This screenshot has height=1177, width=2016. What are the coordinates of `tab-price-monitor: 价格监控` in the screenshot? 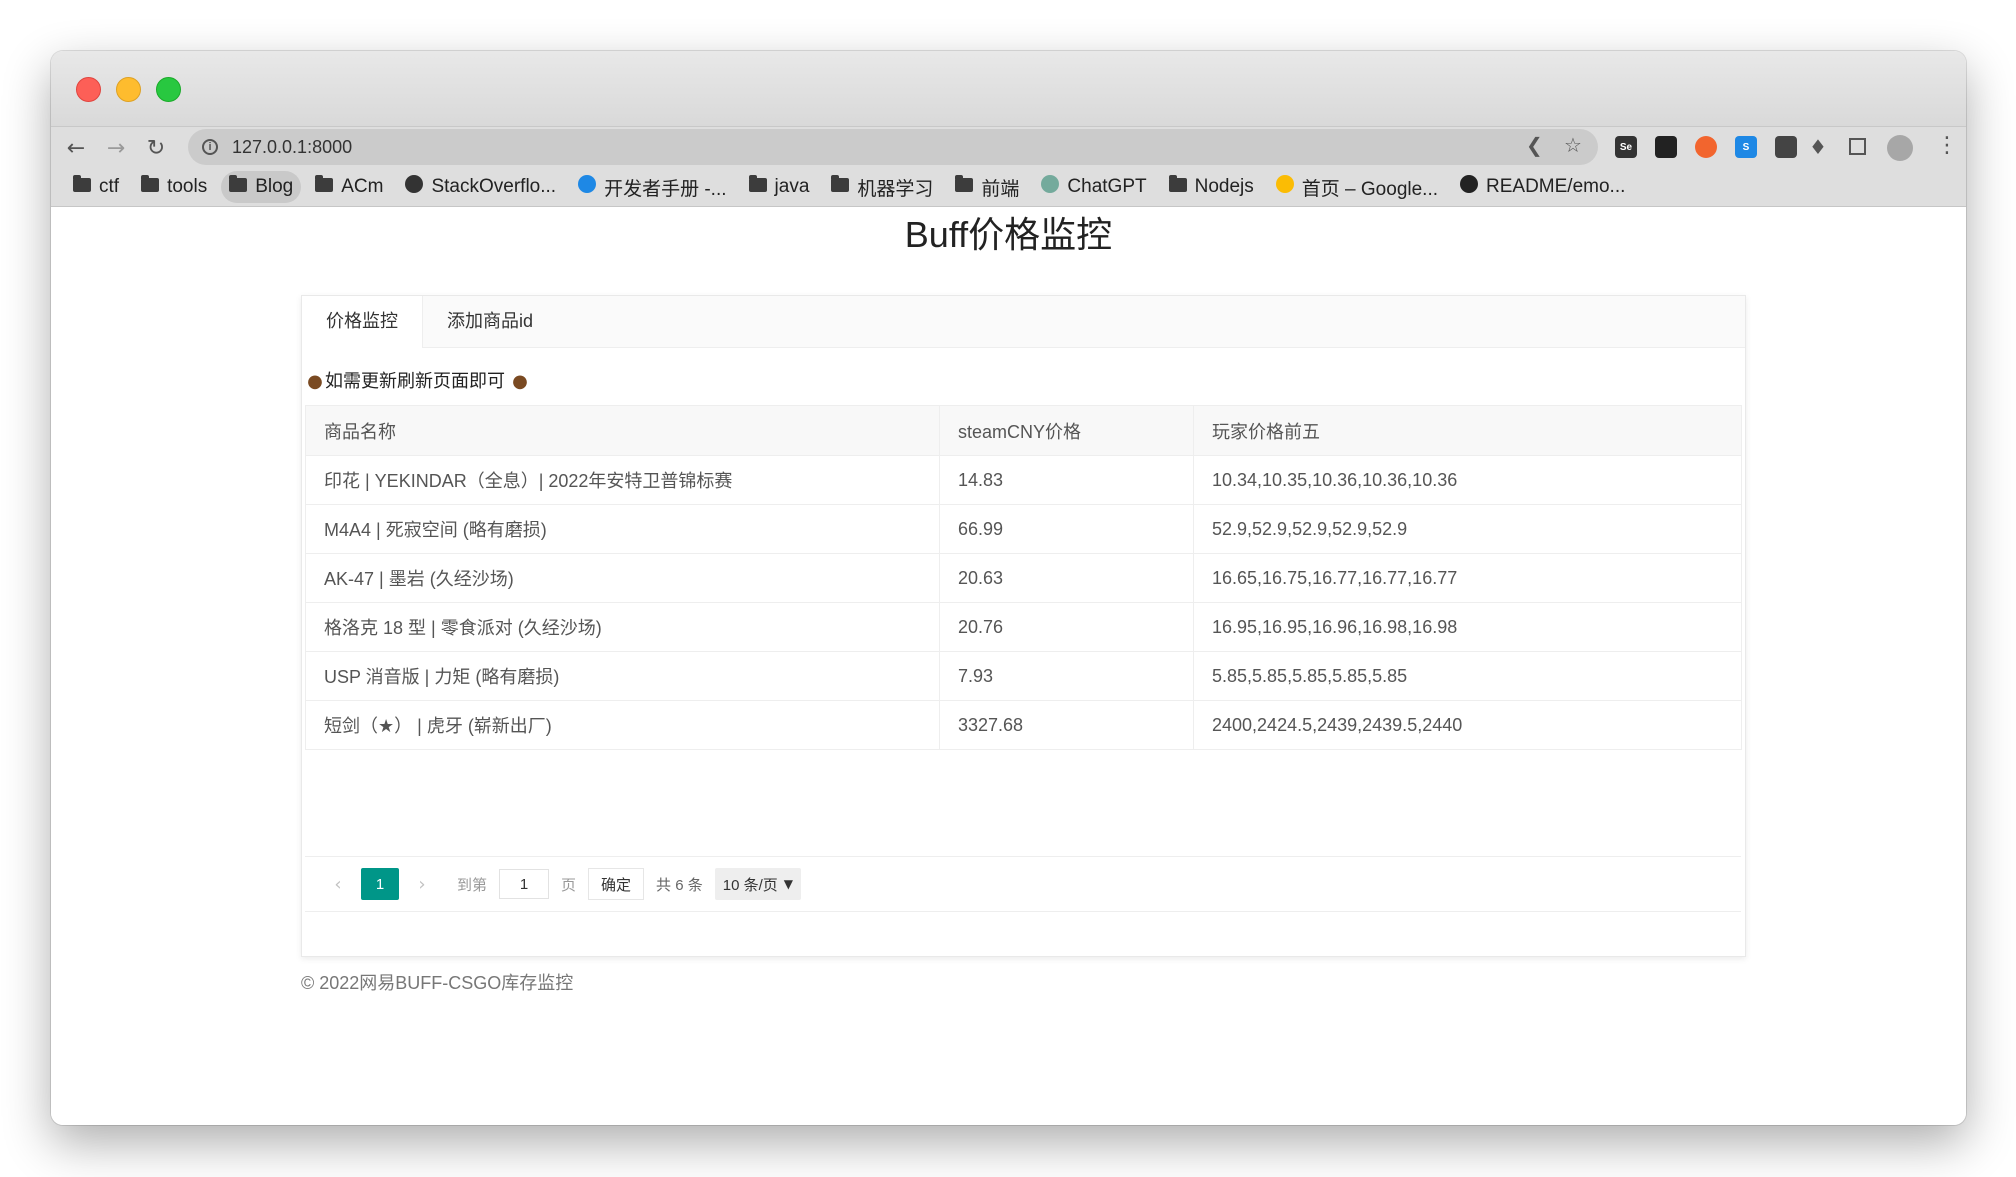 It's located at (362, 322).